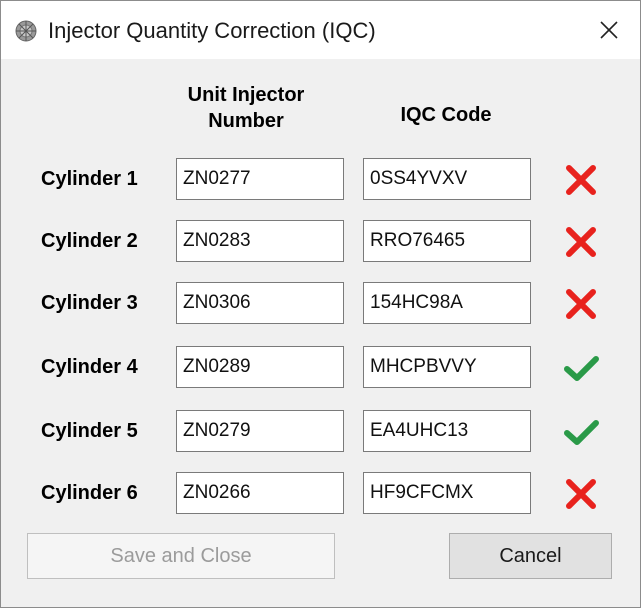  I want to click on cylinder-label: Cylinder 6, so click(89, 493).